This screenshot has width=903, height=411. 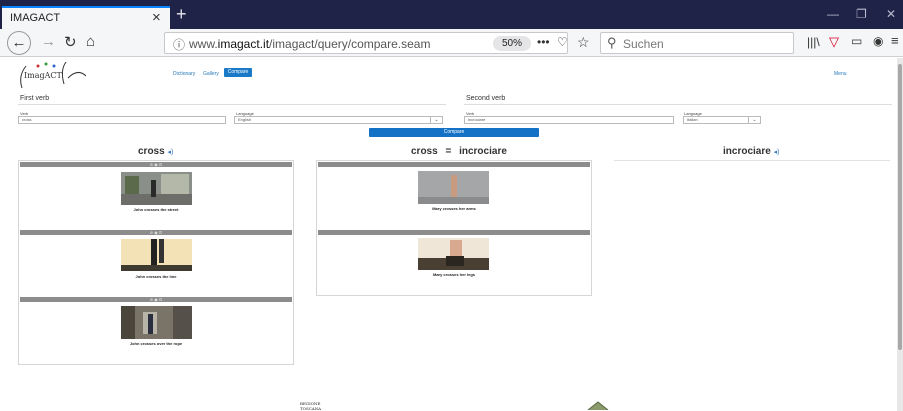 What do you see at coordinates (245, 119) in the screenshot?
I see `first-language-value: English` at bounding box center [245, 119].